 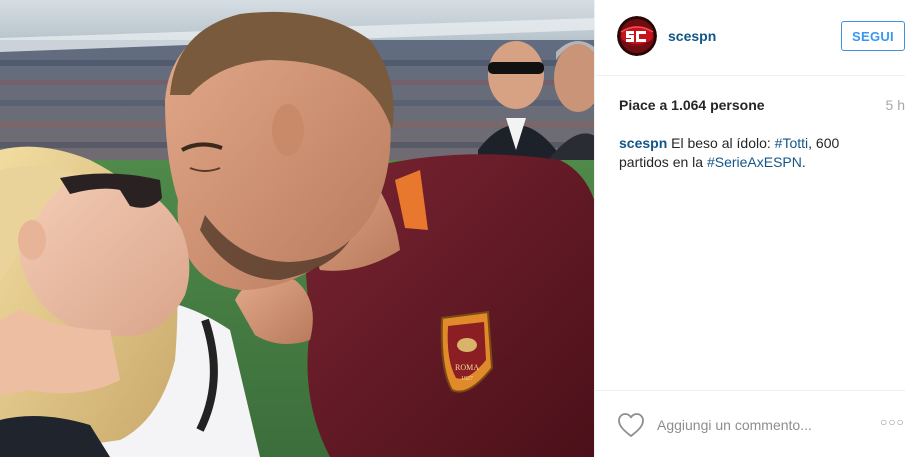 I want to click on avatar, so click(x=637, y=36).